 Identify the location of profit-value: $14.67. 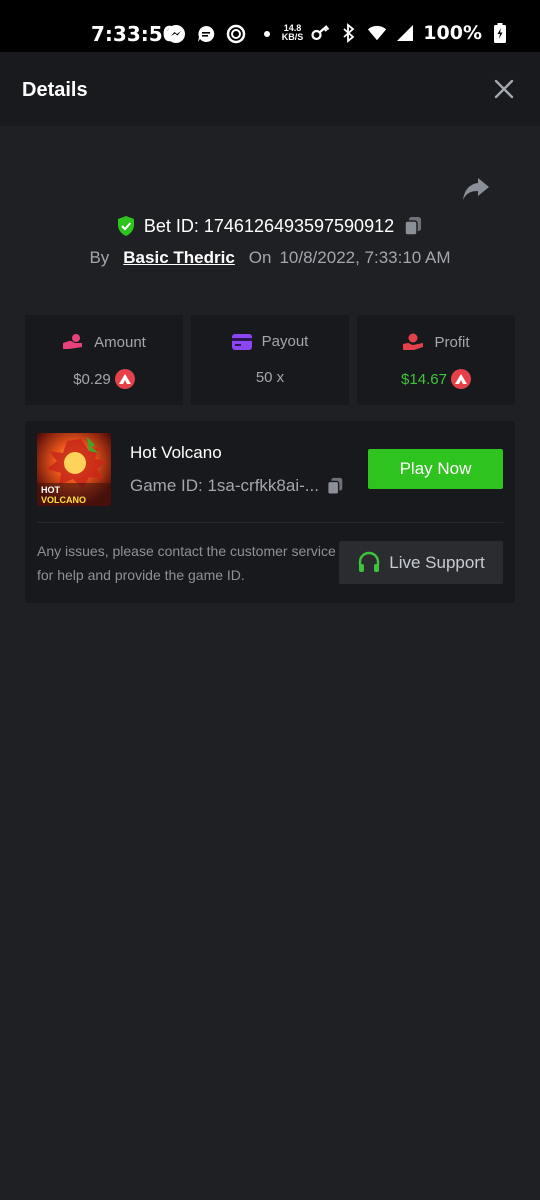
(424, 379).